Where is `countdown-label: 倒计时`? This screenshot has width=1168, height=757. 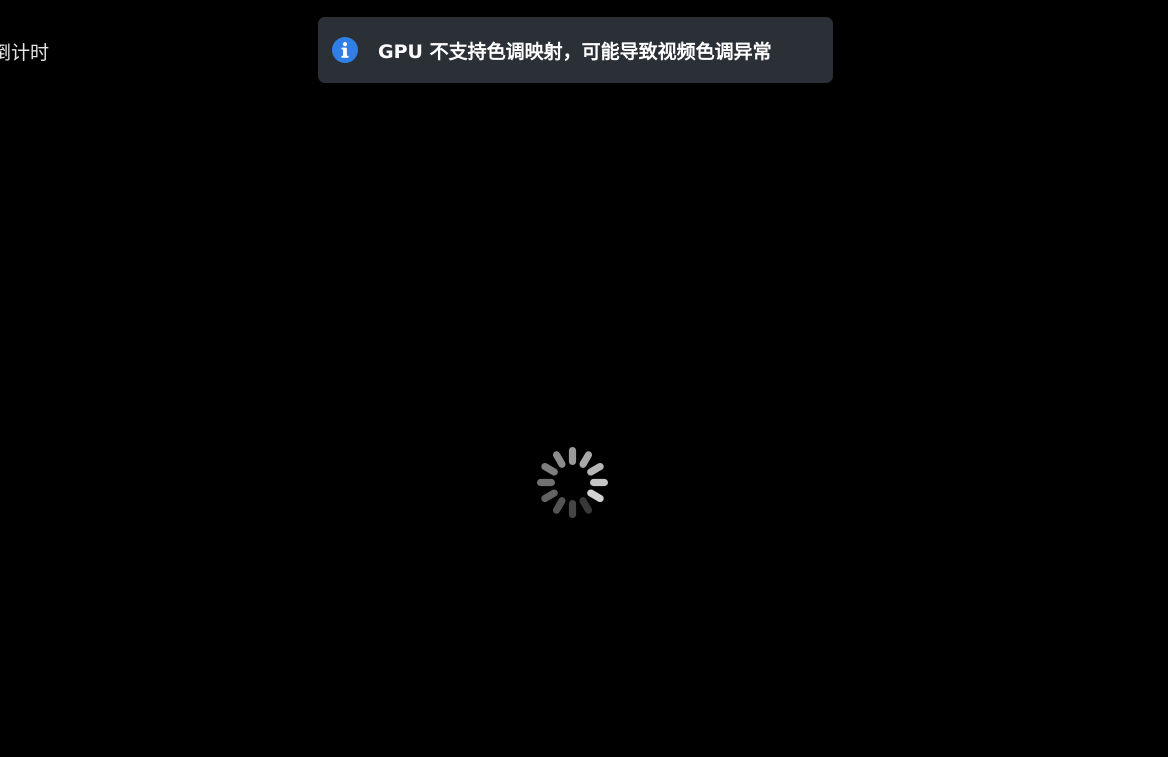 countdown-label: 倒计时 is located at coordinates (25, 53).